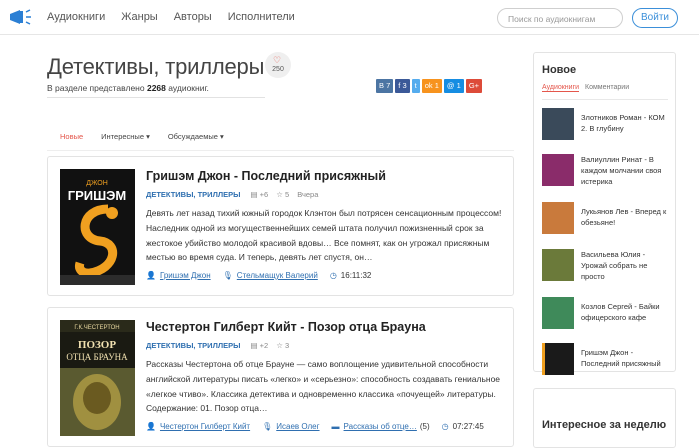  I want to click on rating-plus: ▤ +2, so click(259, 345).